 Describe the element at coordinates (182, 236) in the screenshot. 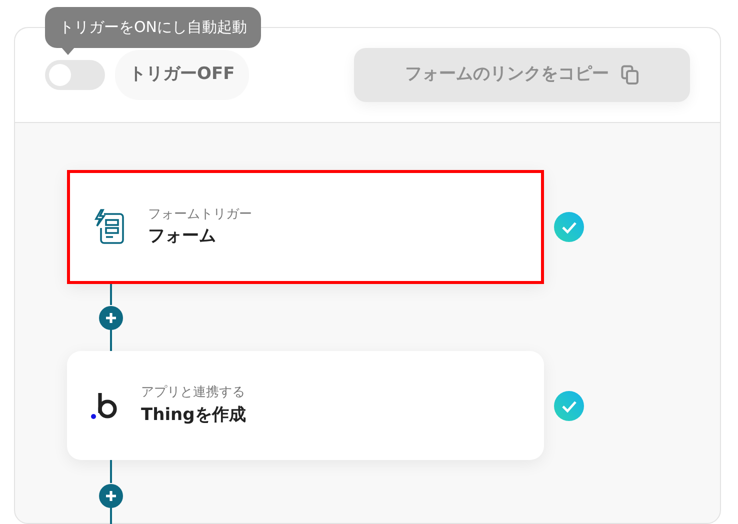

I see `step-title: フォーム` at that location.